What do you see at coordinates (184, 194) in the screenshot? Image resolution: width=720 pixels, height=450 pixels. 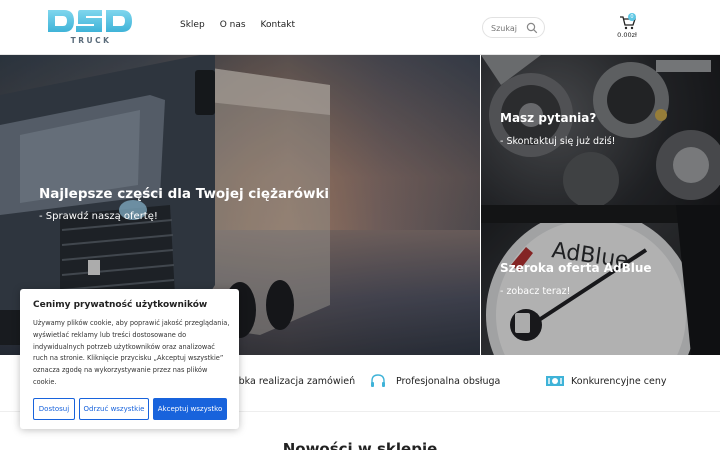 I see `hero-title: Najlepsze części dla Twojej ciężarówki` at bounding box center [184, 194].